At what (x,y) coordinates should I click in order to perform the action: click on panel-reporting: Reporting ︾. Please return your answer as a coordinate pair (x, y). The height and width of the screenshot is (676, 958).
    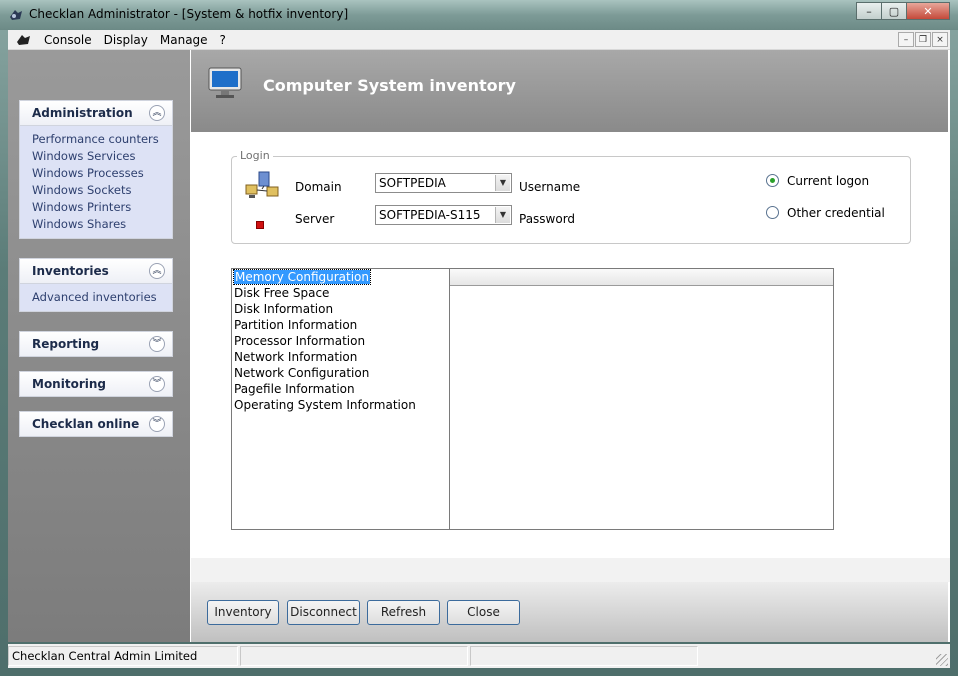
    Looking at the image, I should click on (96, 344).